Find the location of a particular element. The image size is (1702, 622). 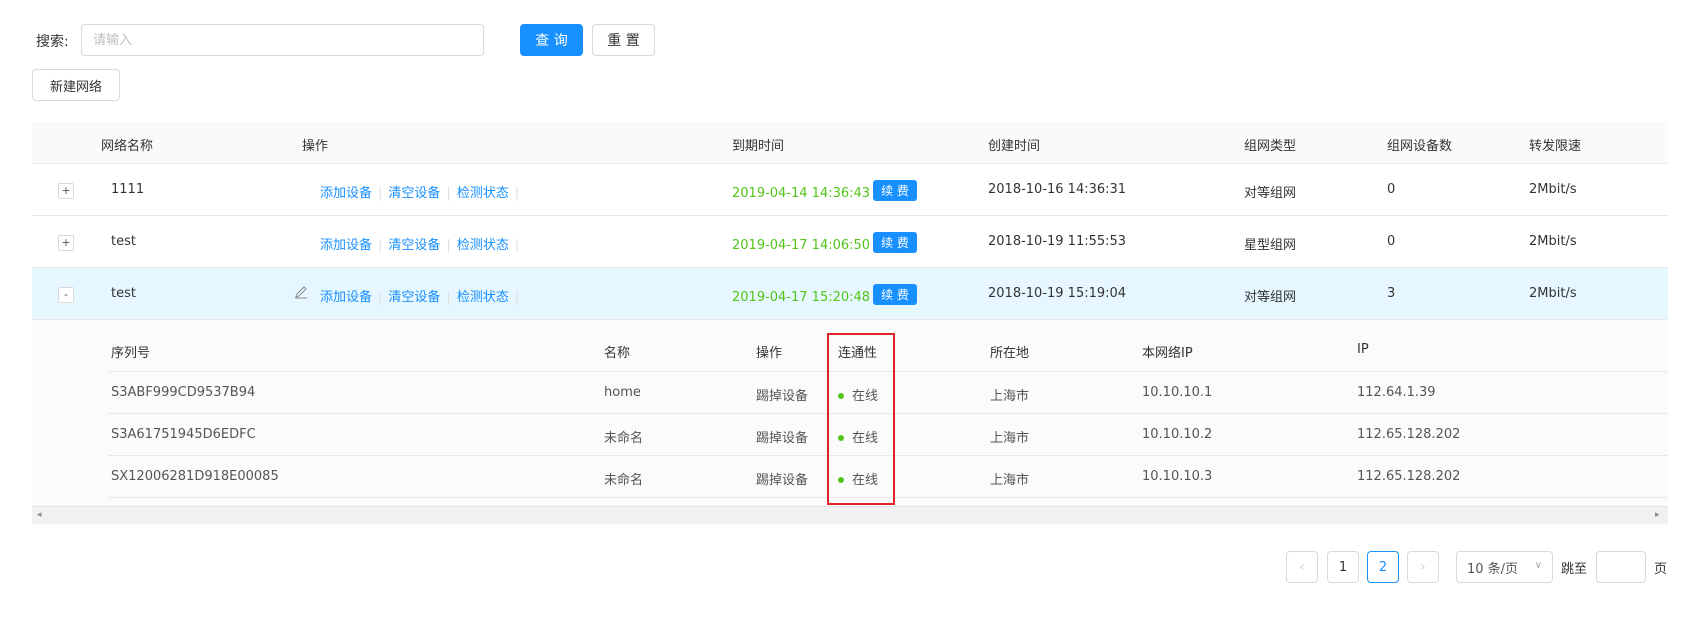

header-expire: 到期时间 is located at coordinates (758, 146).